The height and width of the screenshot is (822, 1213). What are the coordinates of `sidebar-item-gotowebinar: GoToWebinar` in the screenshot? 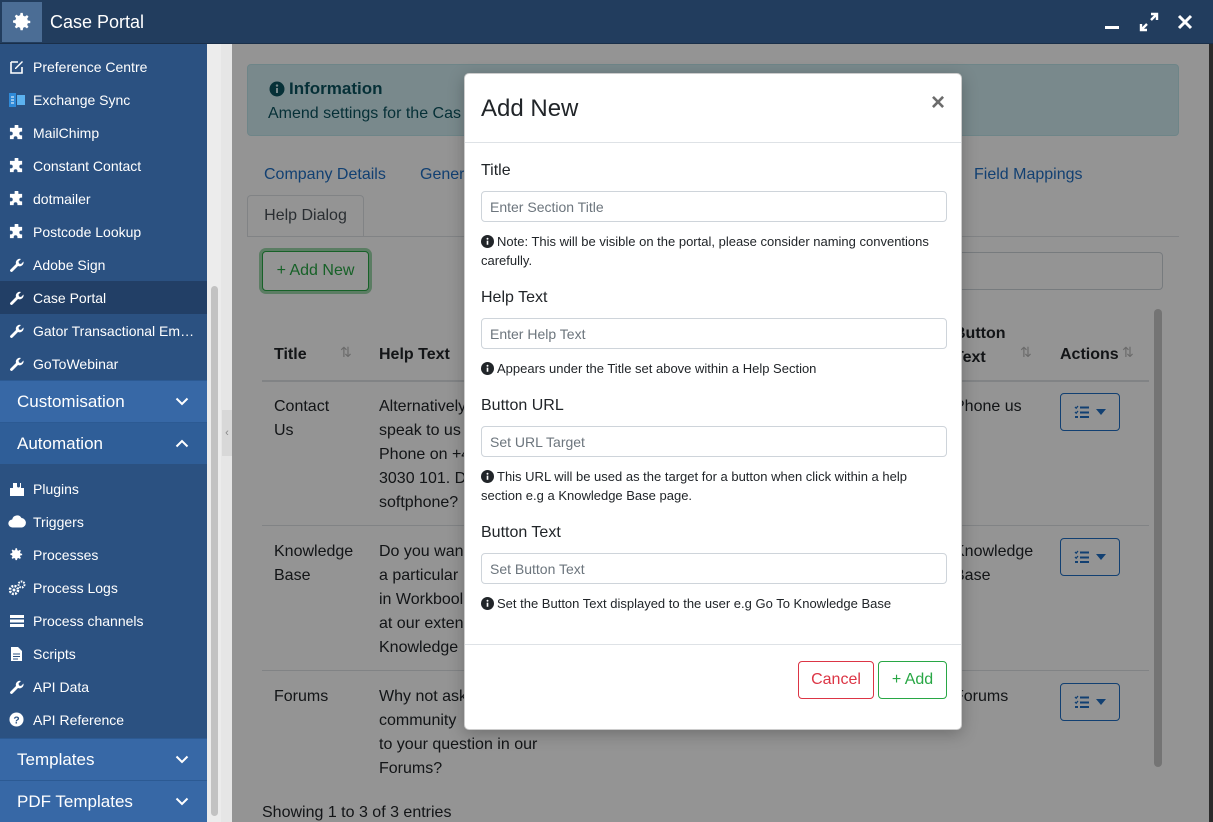 It's located at (103, 363).